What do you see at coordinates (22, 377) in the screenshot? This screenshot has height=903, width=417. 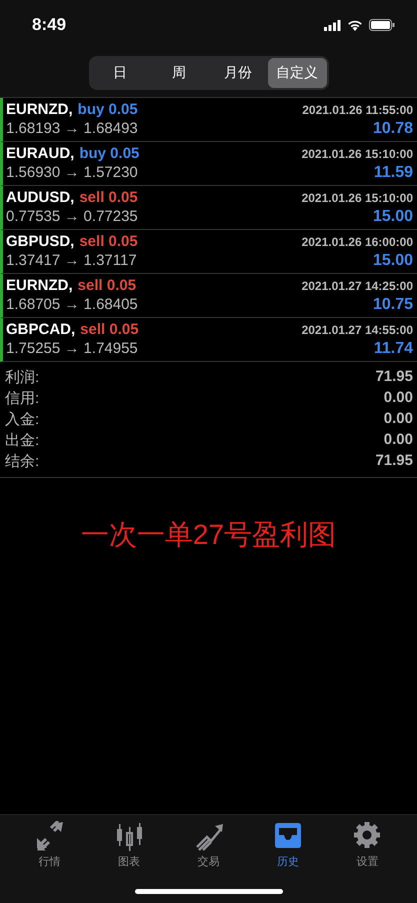 I see `summary-label: 利润:` at bounding box center [22, 377].